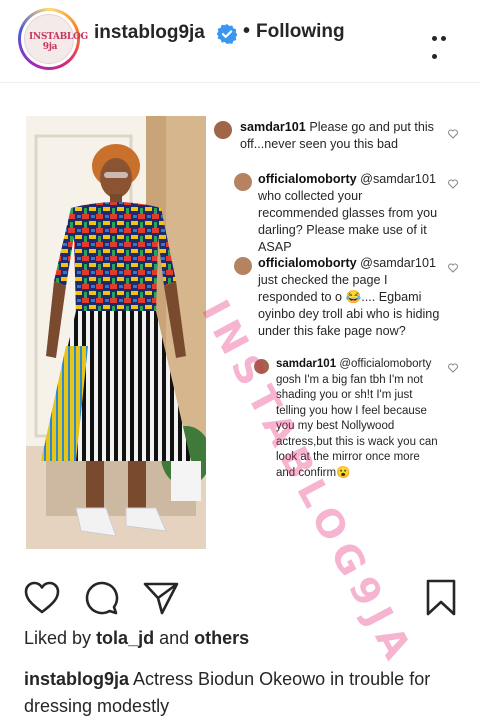 The width and height of the screenshot is (480, 720). What do you see at coordinates (306, 364) in the screenshot?
I see `comment-4-user: samdar101` at bounding box center [306, 364].